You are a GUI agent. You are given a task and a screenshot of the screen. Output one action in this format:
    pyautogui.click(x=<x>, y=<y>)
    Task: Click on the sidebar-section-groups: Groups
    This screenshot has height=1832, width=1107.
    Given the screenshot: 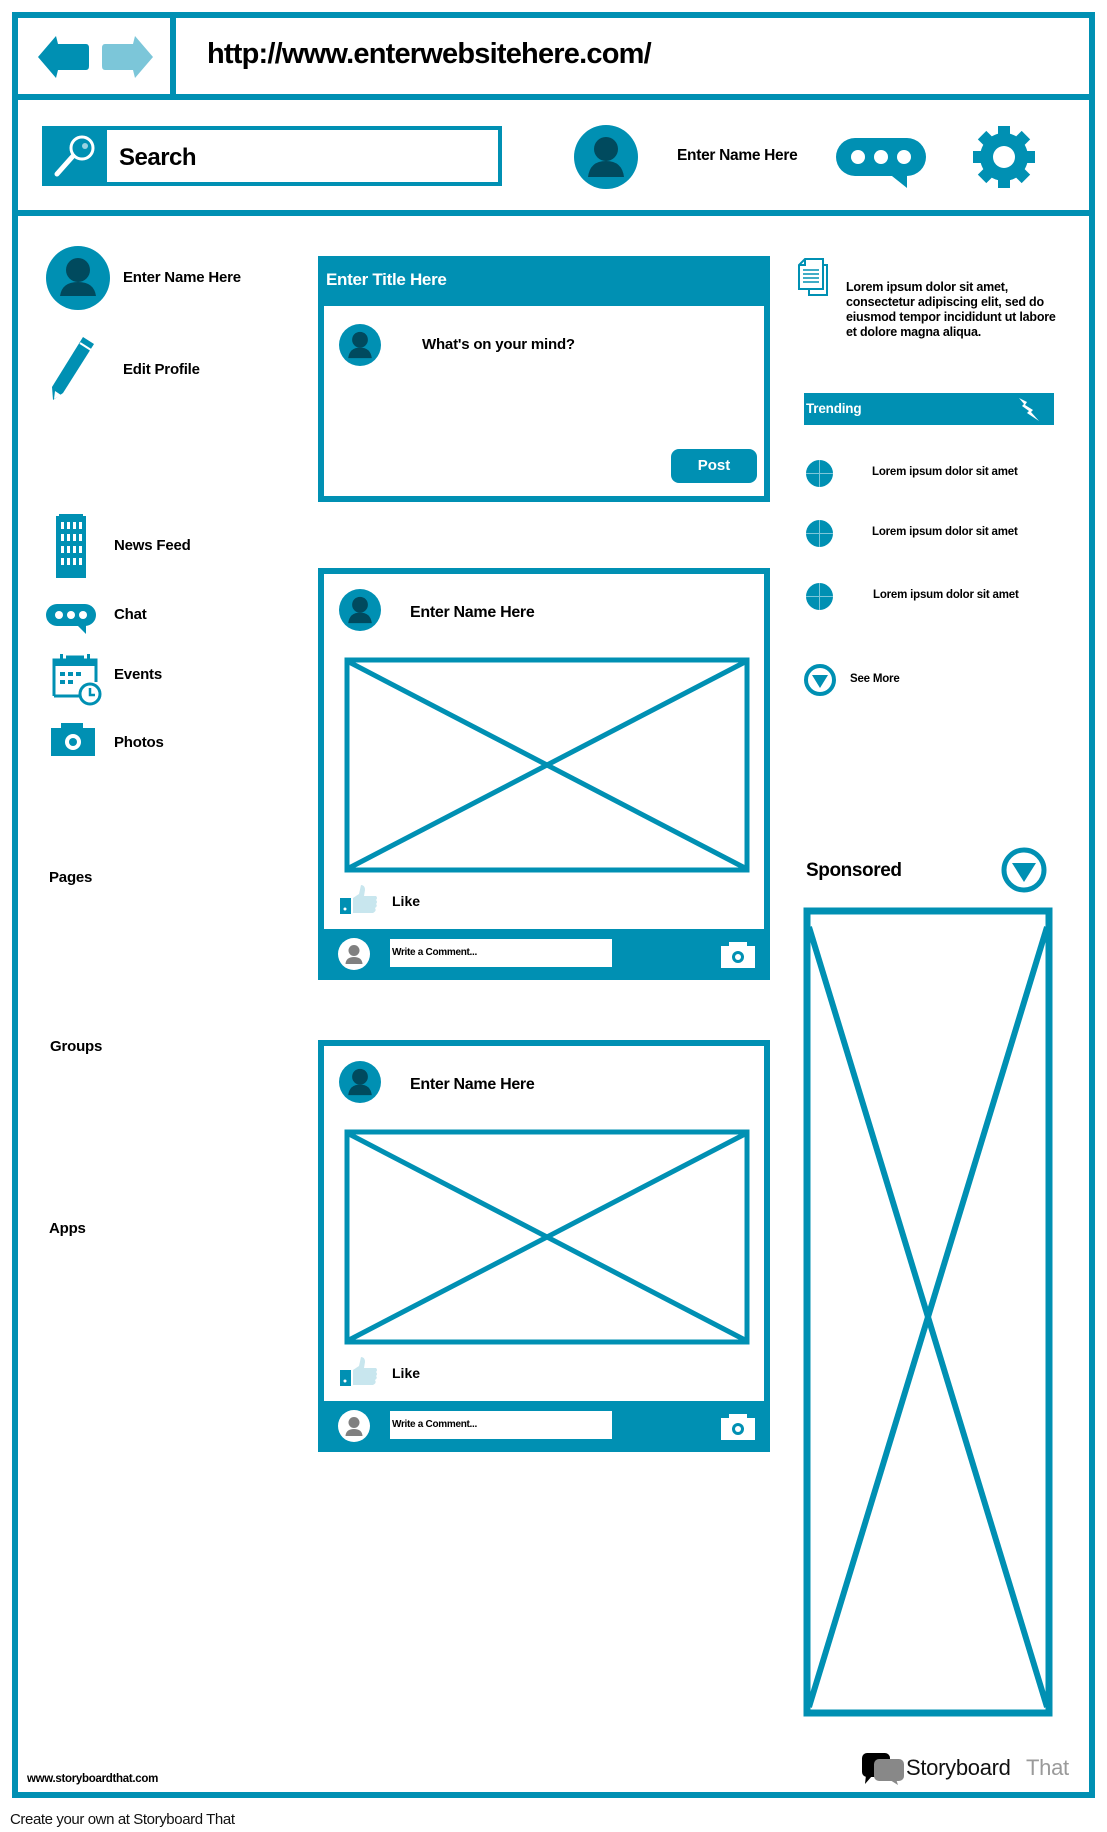 What is the action you would take?
    pyautogui.click(x=76, y=1046)
    